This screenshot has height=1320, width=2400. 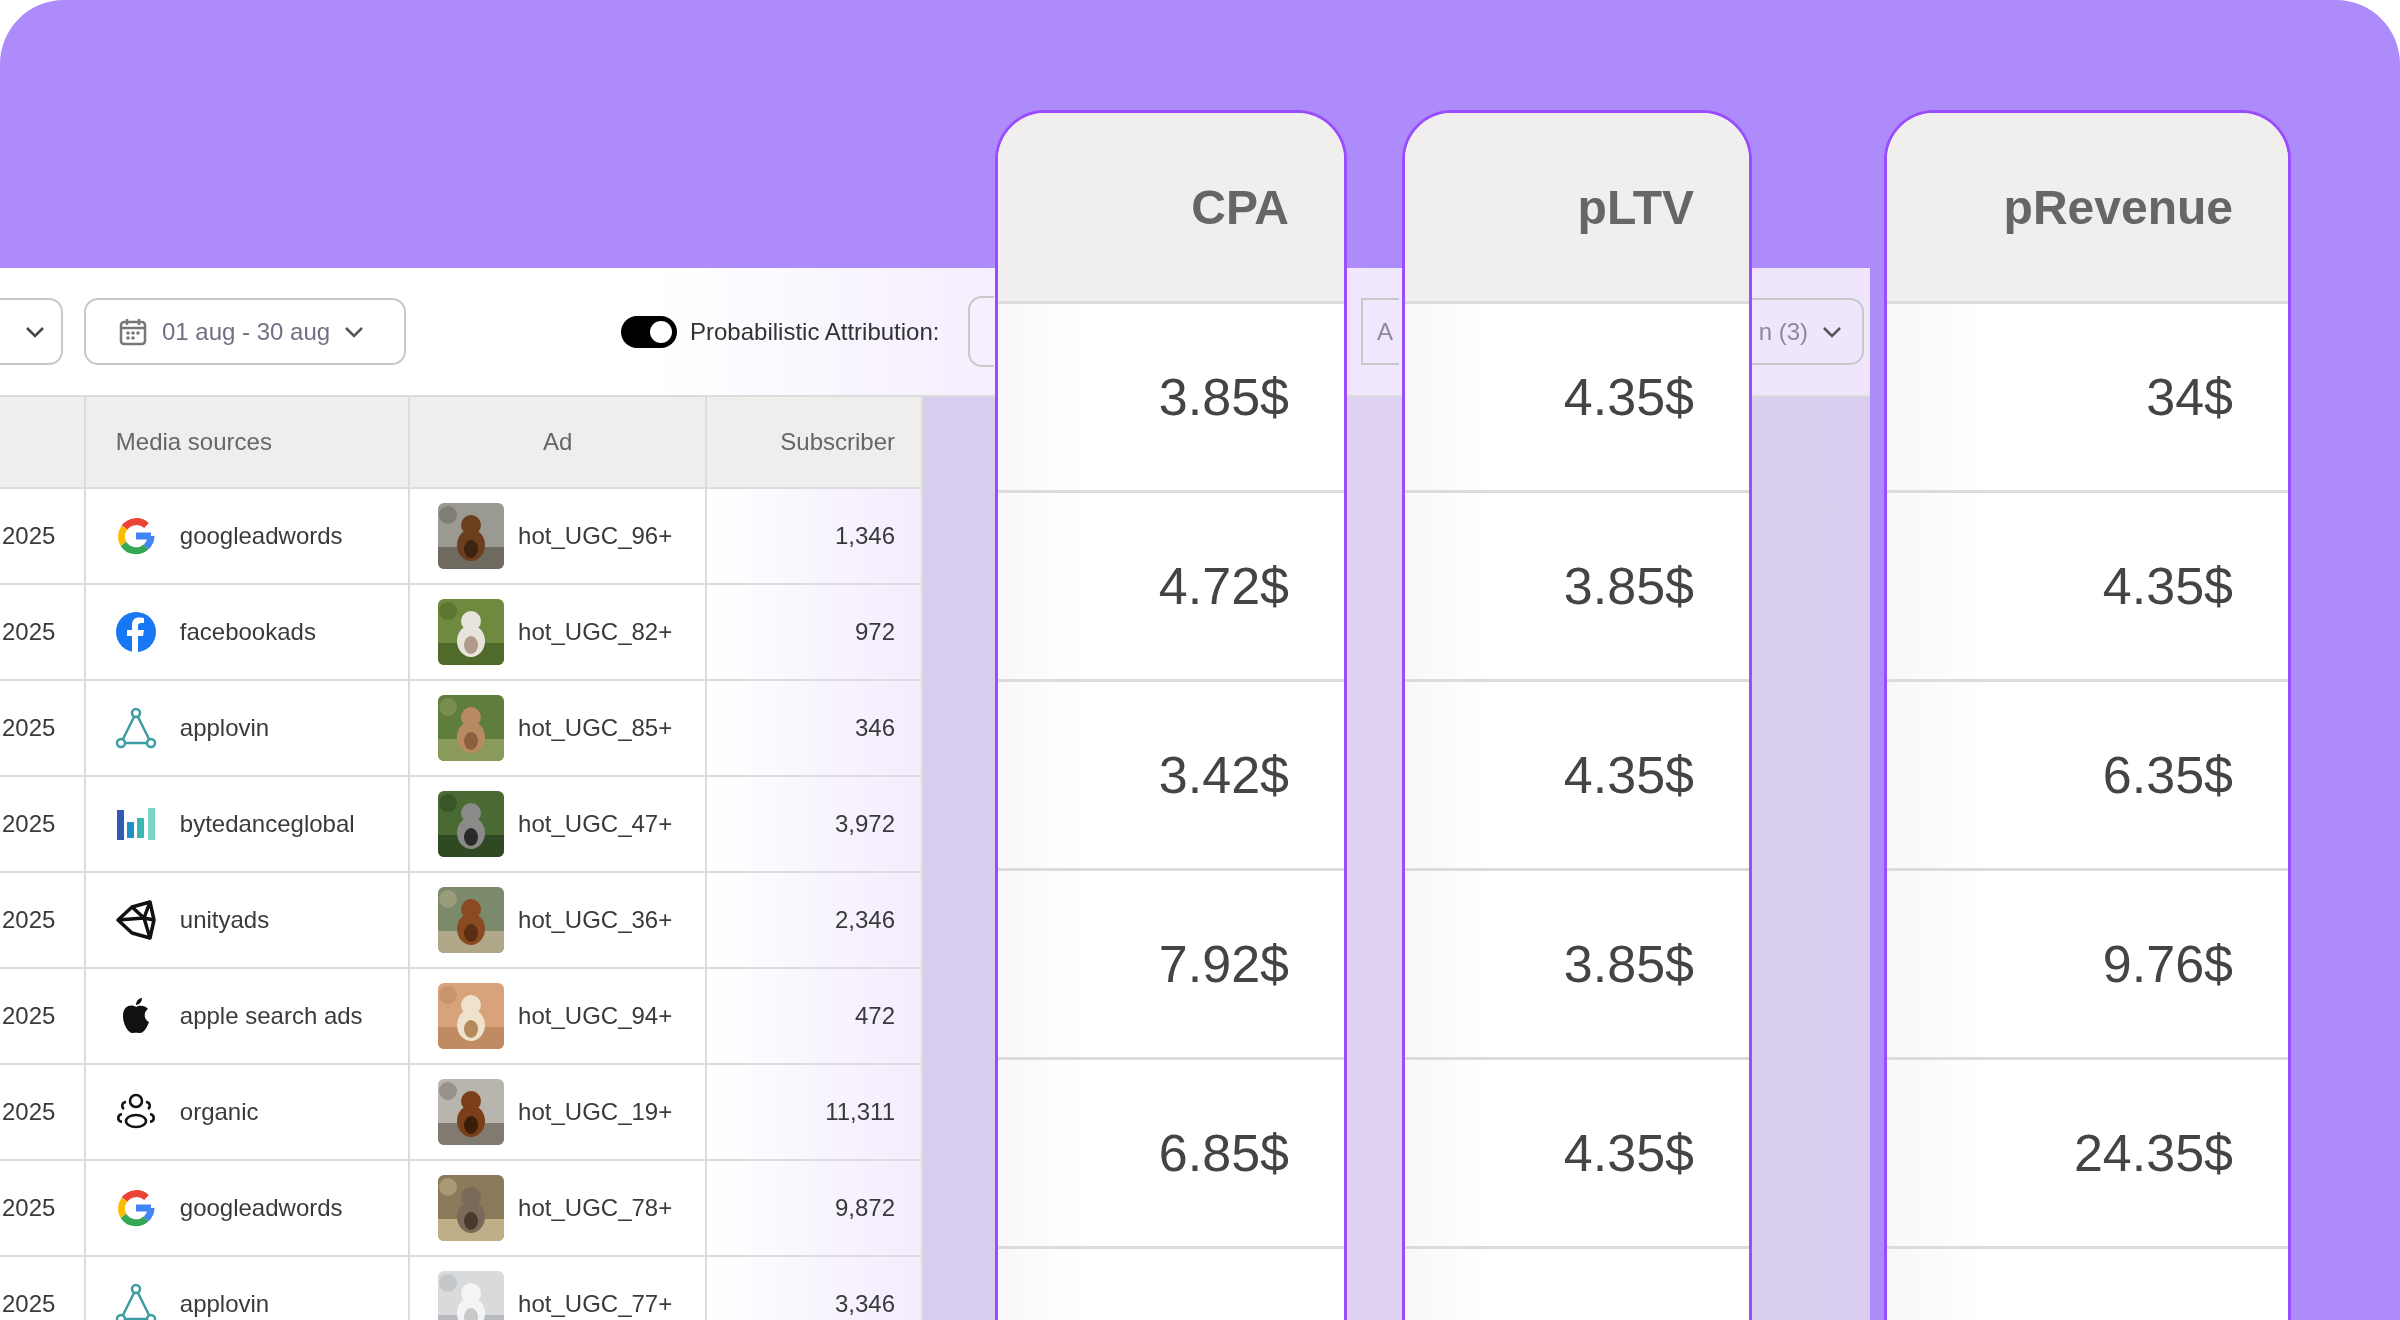 I want to click on ad-name: hot_UGC_82+, so click(x=595, y=632).